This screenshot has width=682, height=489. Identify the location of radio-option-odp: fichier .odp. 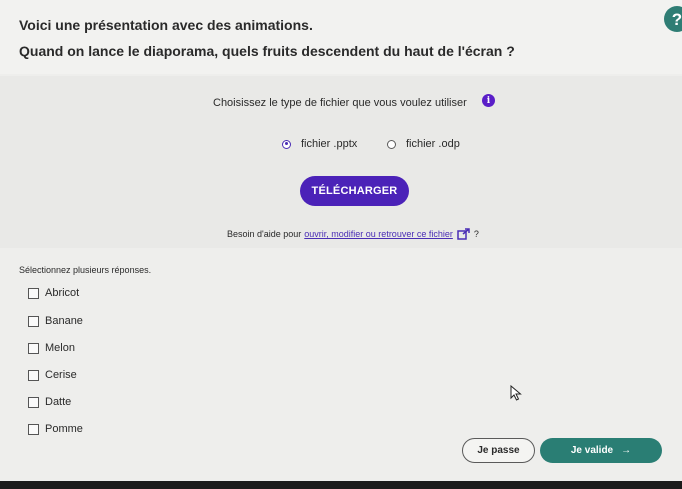
(423, 144).